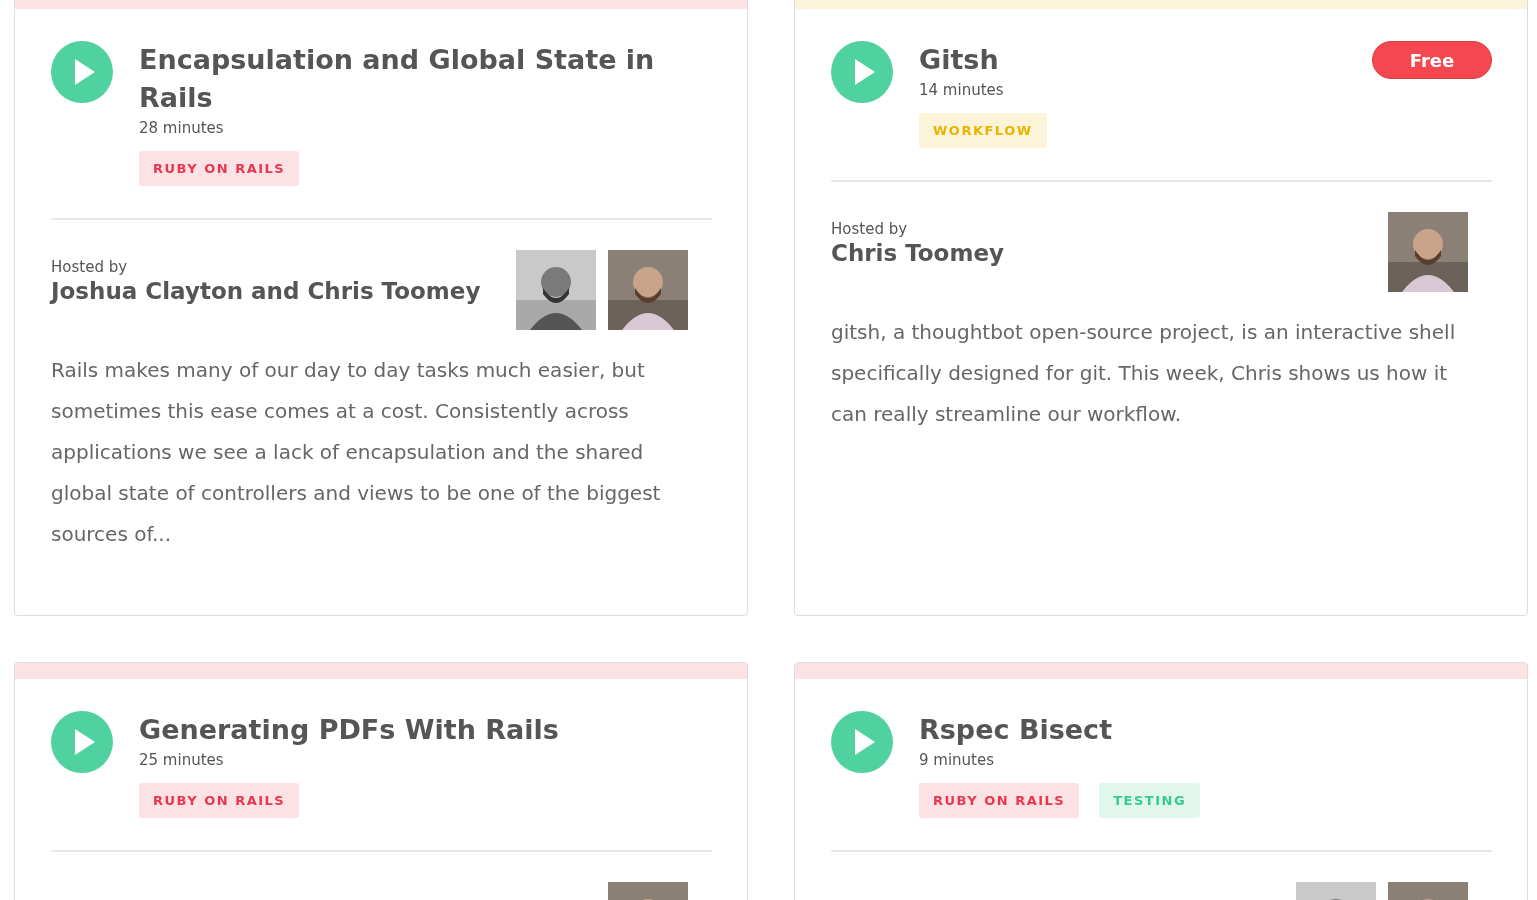  Describe the element at coordinates (266, 291) in the screenshot. I see `host-names: Joshua Clayton and Chris Toomey` at that location.